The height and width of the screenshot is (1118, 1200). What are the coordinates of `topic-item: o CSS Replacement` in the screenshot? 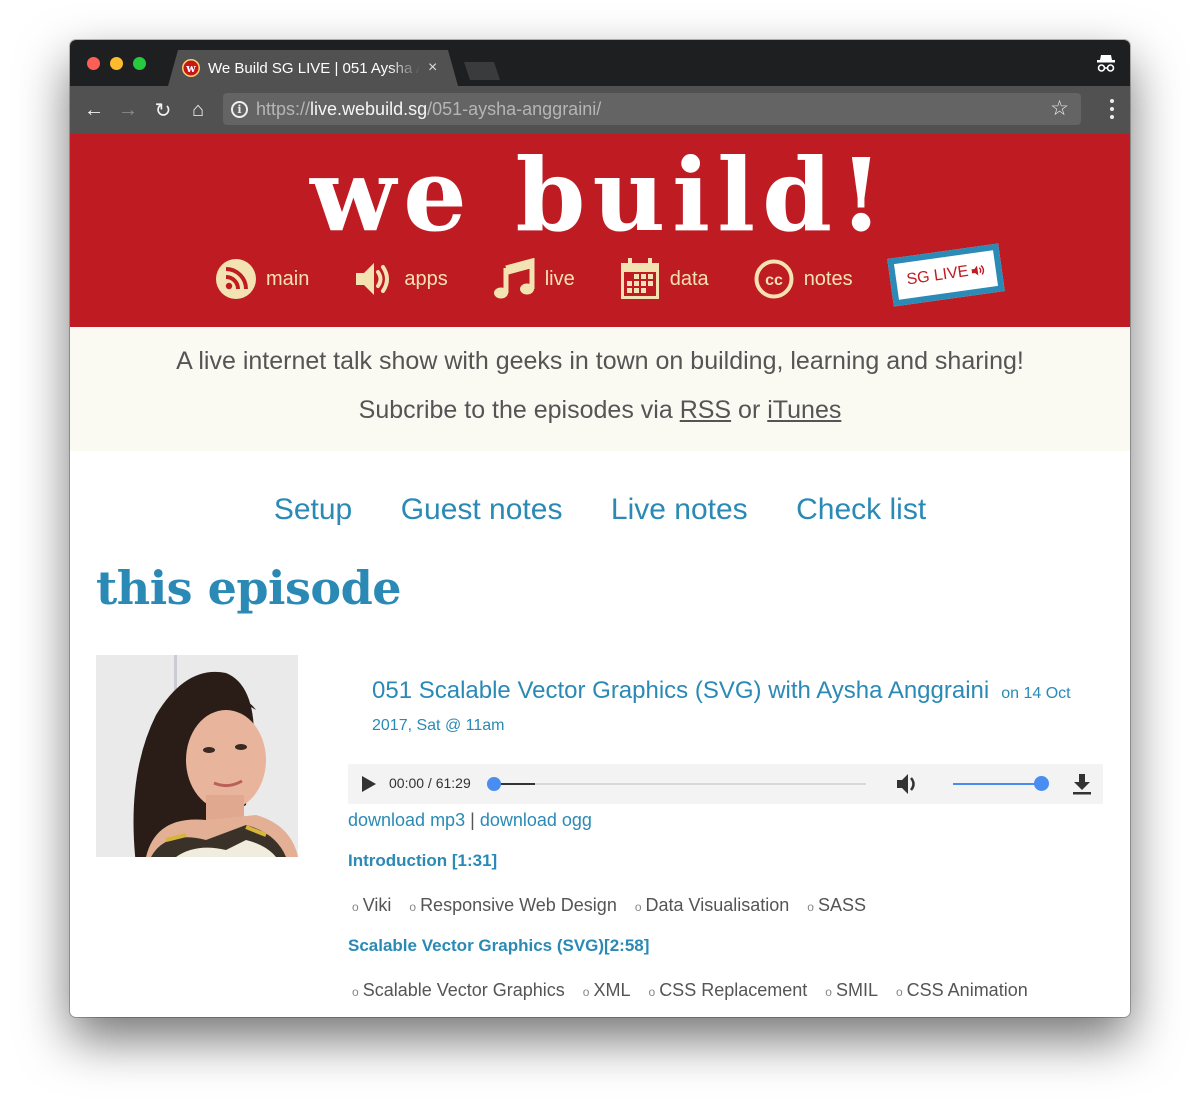 It's located at (726, 990).